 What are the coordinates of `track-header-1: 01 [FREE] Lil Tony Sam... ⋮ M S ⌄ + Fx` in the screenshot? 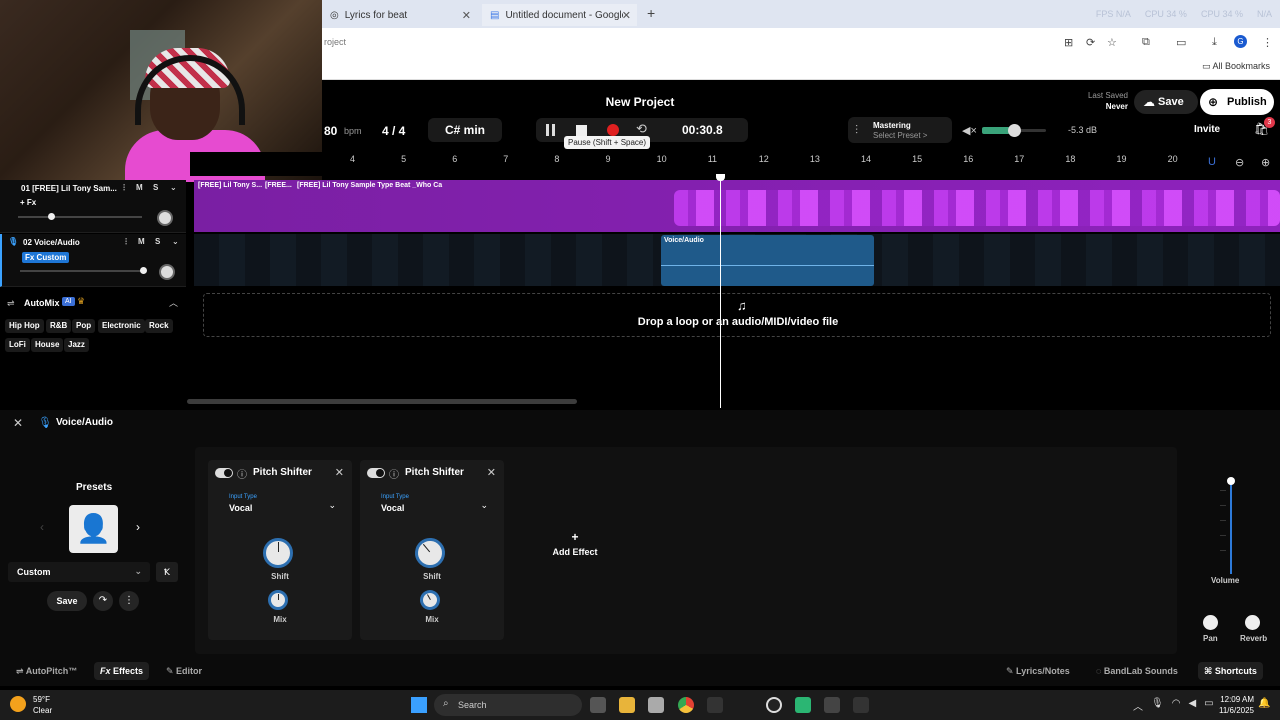 It's located at (93, 206).